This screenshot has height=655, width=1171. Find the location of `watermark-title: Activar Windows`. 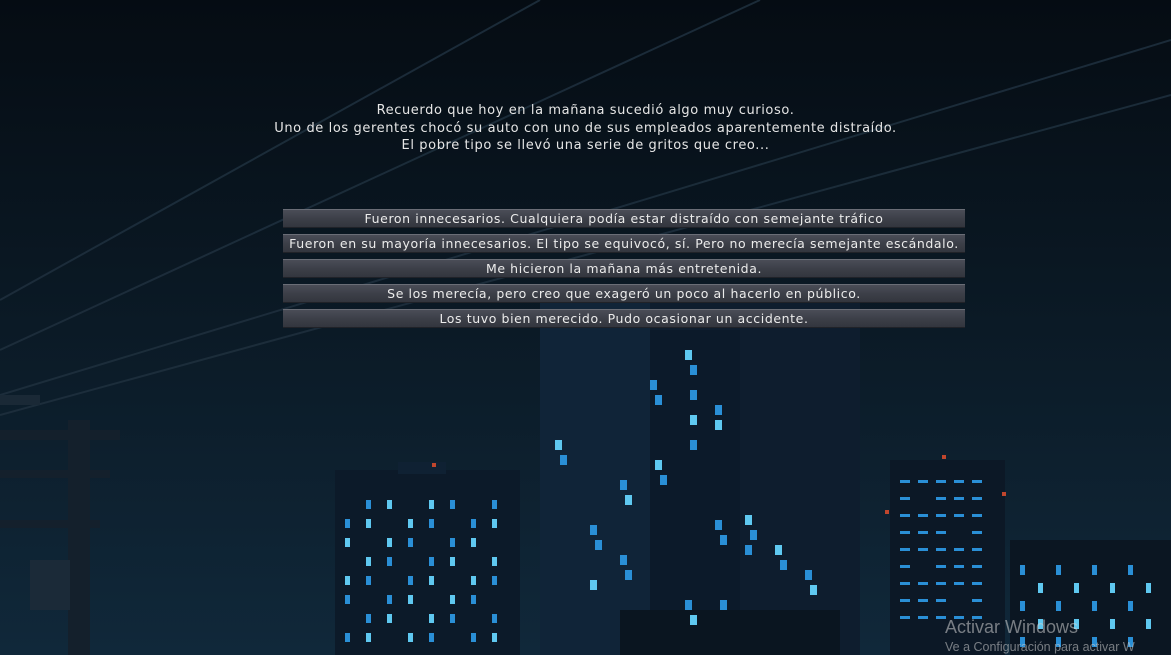

watermark-title: Activar Windows is located at coordinates (1012, 627).